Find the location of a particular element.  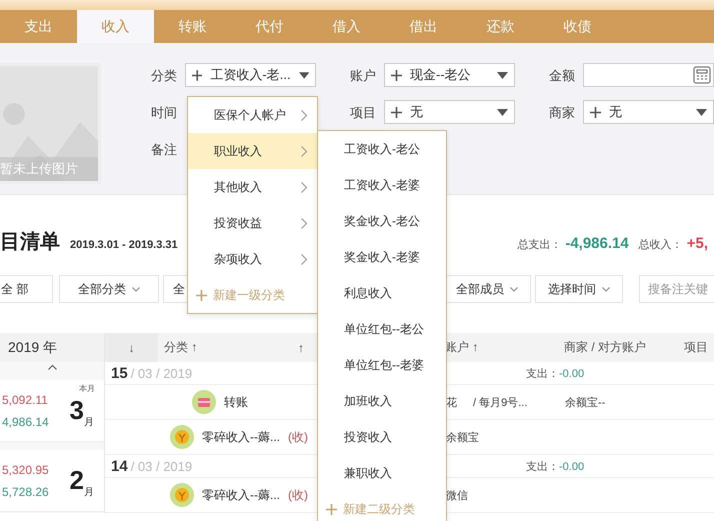

month-number: 2 is located at coordinates (77, 480).